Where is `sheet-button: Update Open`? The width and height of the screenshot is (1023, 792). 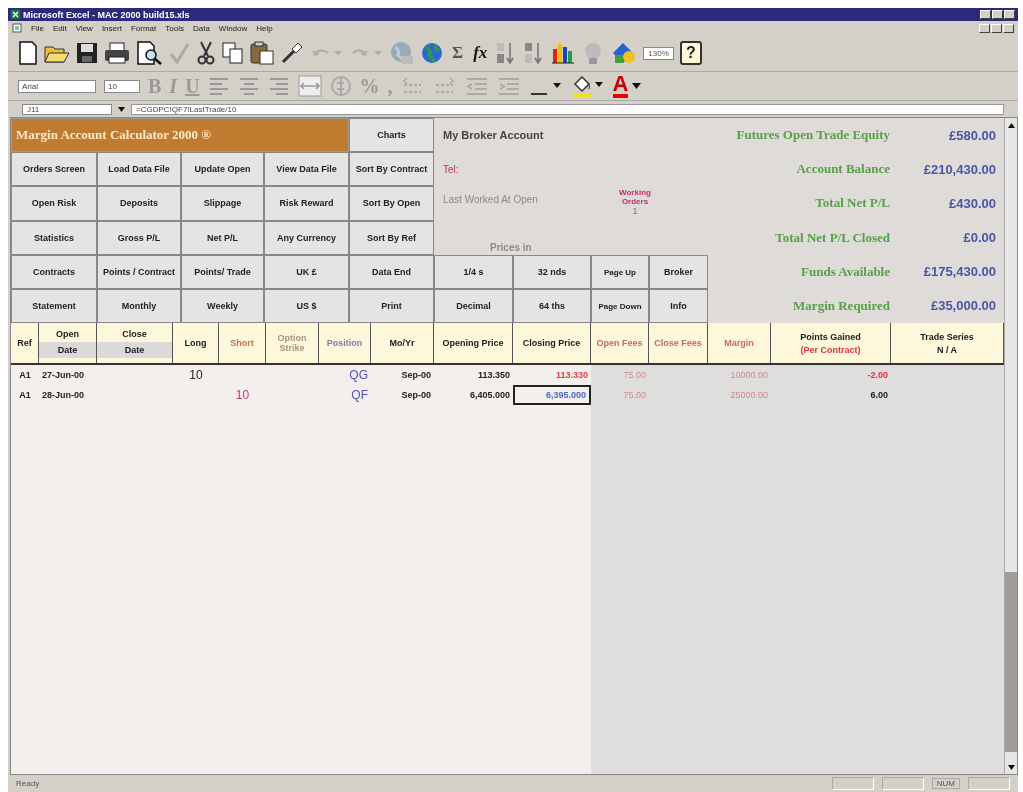
sheet-button: Update Open is located at coordinates (222, 169).